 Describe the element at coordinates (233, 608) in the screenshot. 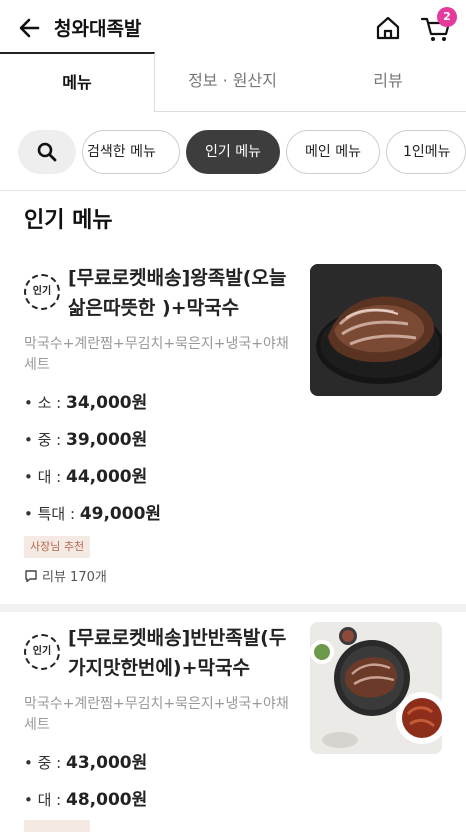

I see `item-divider` at that location.